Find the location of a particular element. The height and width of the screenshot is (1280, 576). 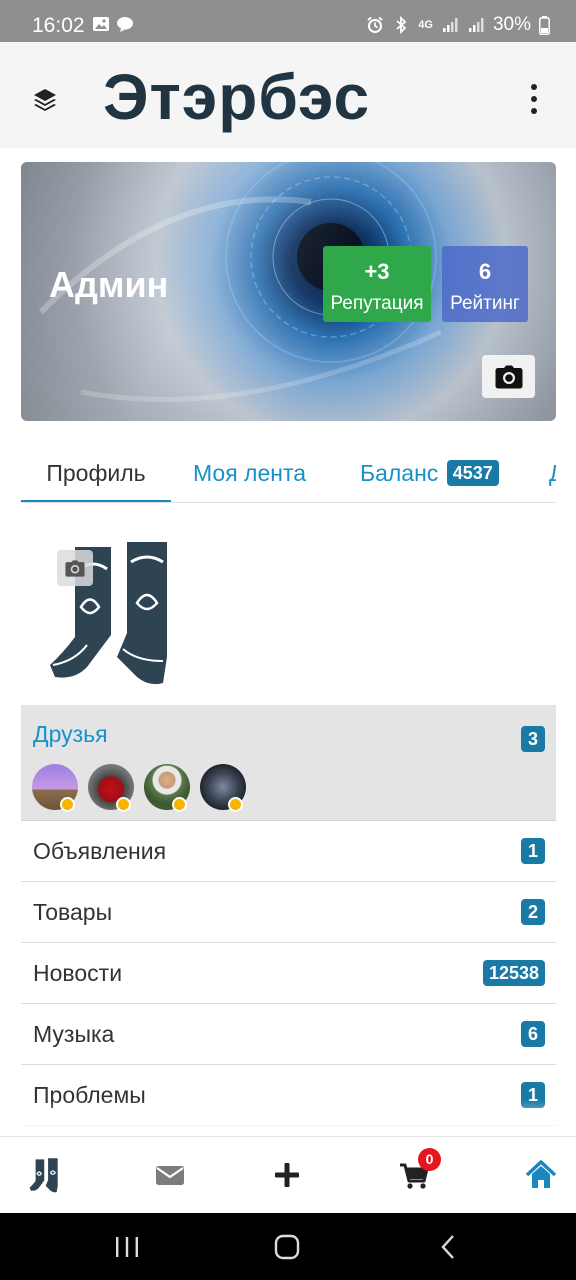

change-avatar-button is located at coordinates (75, 568).